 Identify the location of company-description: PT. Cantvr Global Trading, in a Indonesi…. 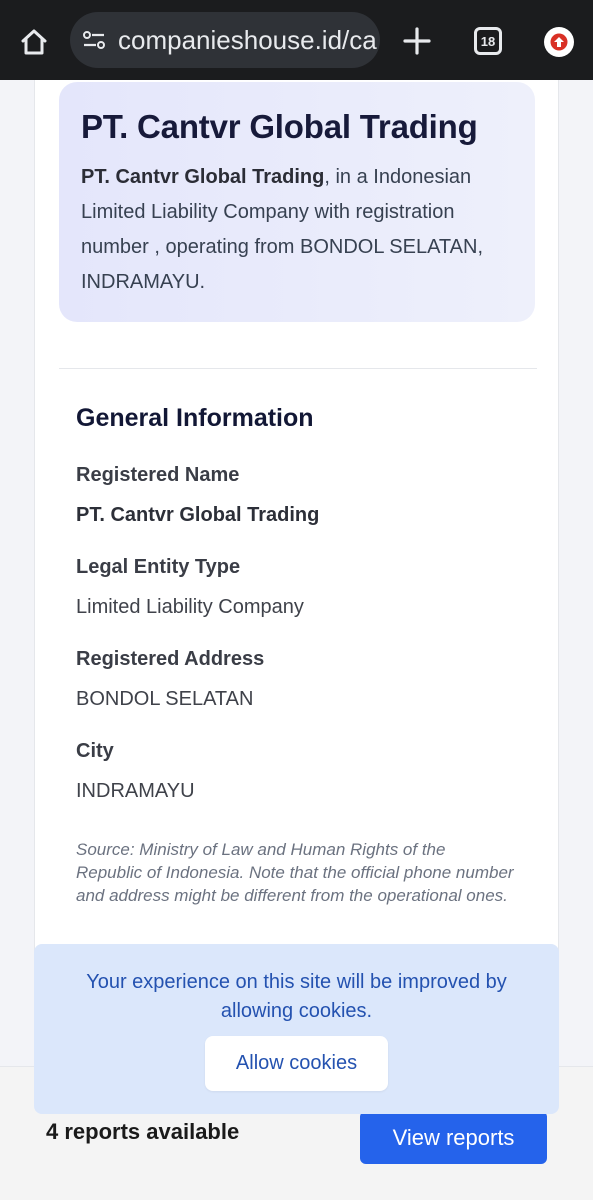
(297, 230).